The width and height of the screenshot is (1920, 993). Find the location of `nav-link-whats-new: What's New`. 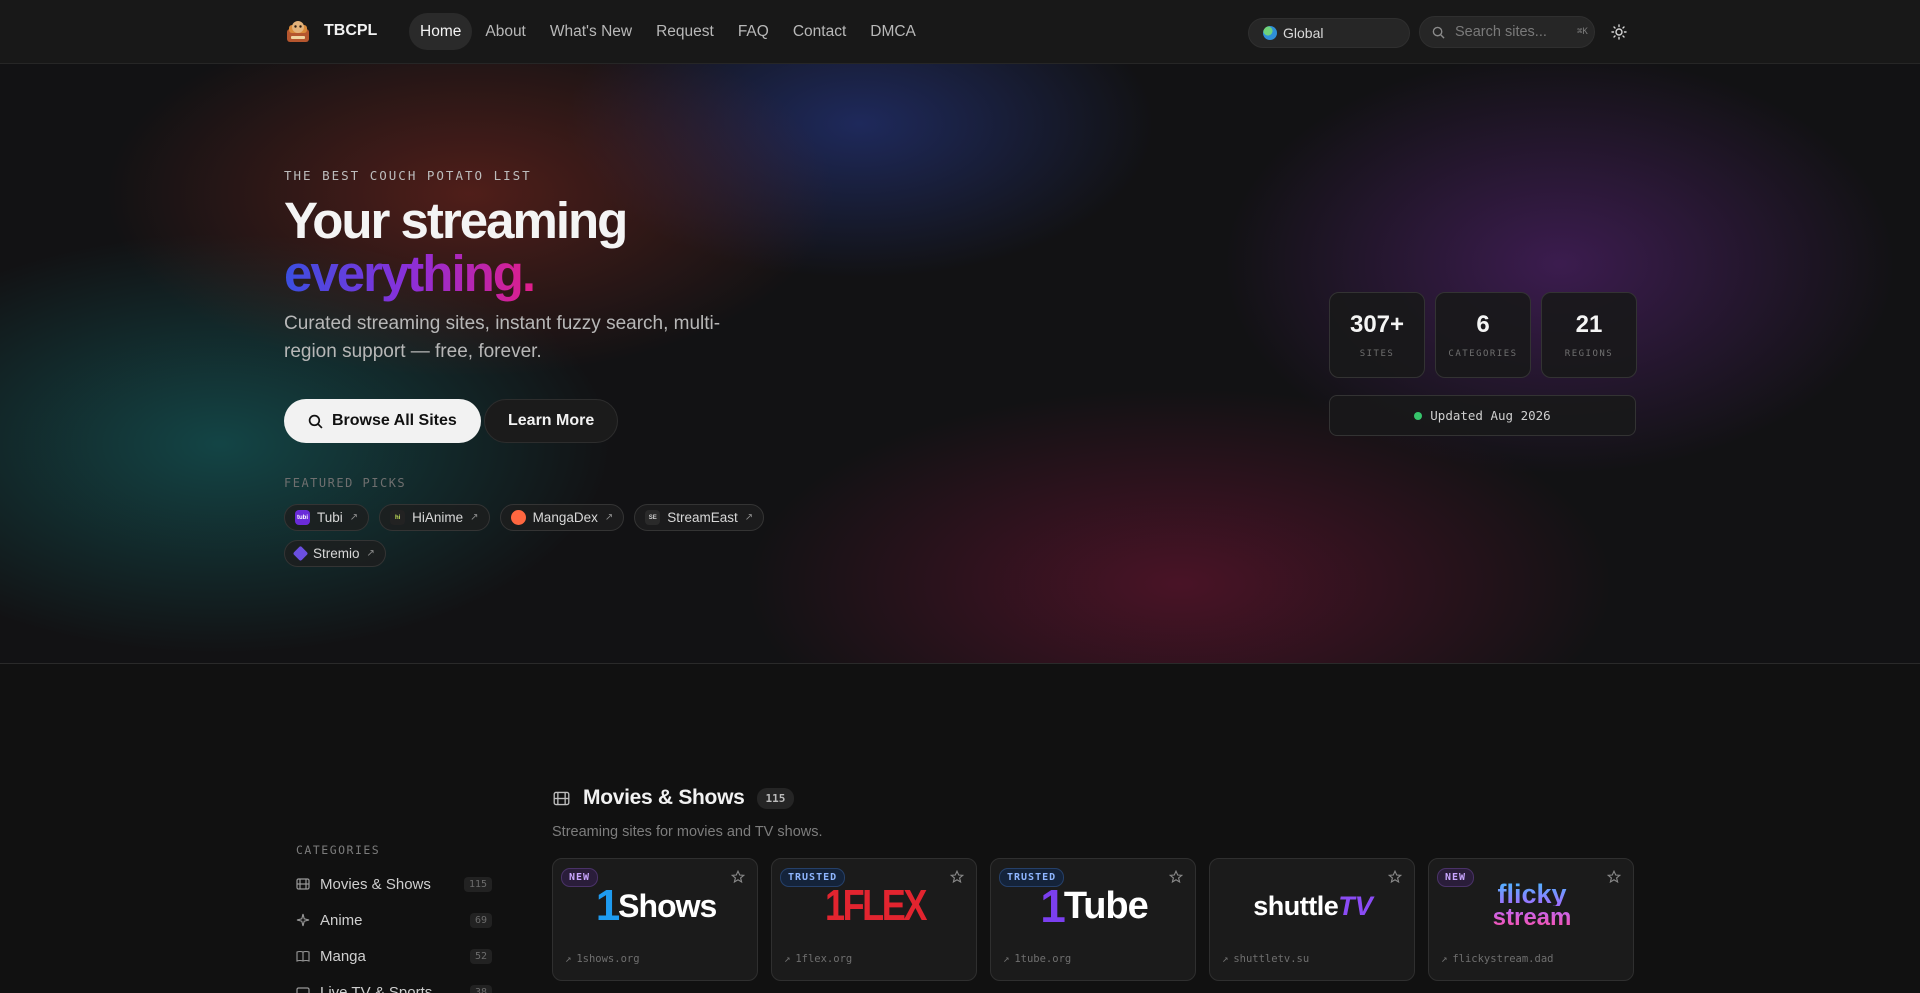

nav-link-whats-new: What's New is located at coordinates (591, 31).